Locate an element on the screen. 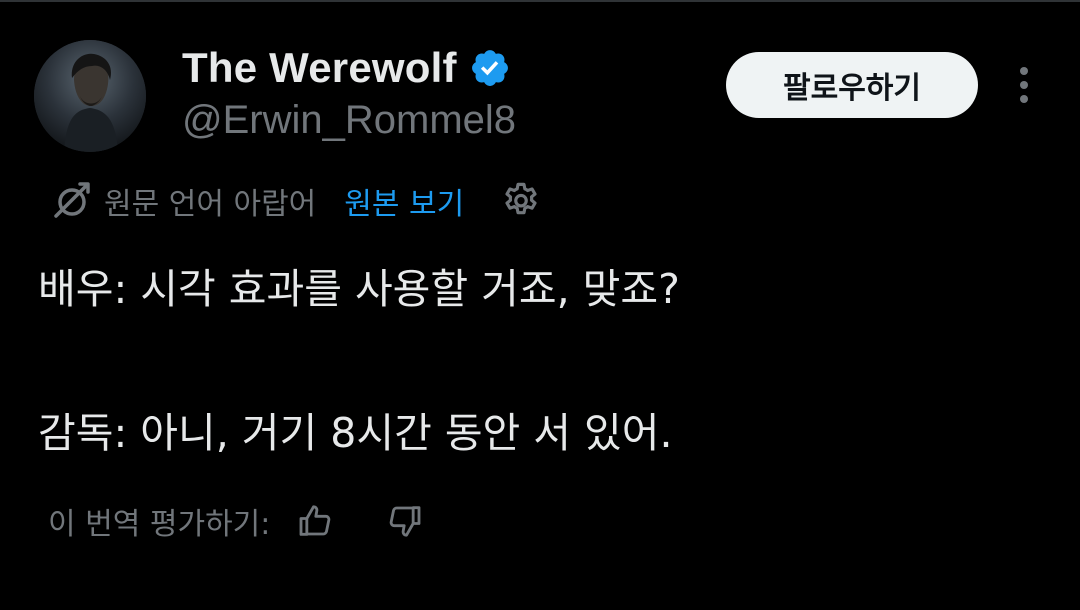 The height and width of the screenshot is (610, 1080). gear-icon is located at coordinates (521, 201).